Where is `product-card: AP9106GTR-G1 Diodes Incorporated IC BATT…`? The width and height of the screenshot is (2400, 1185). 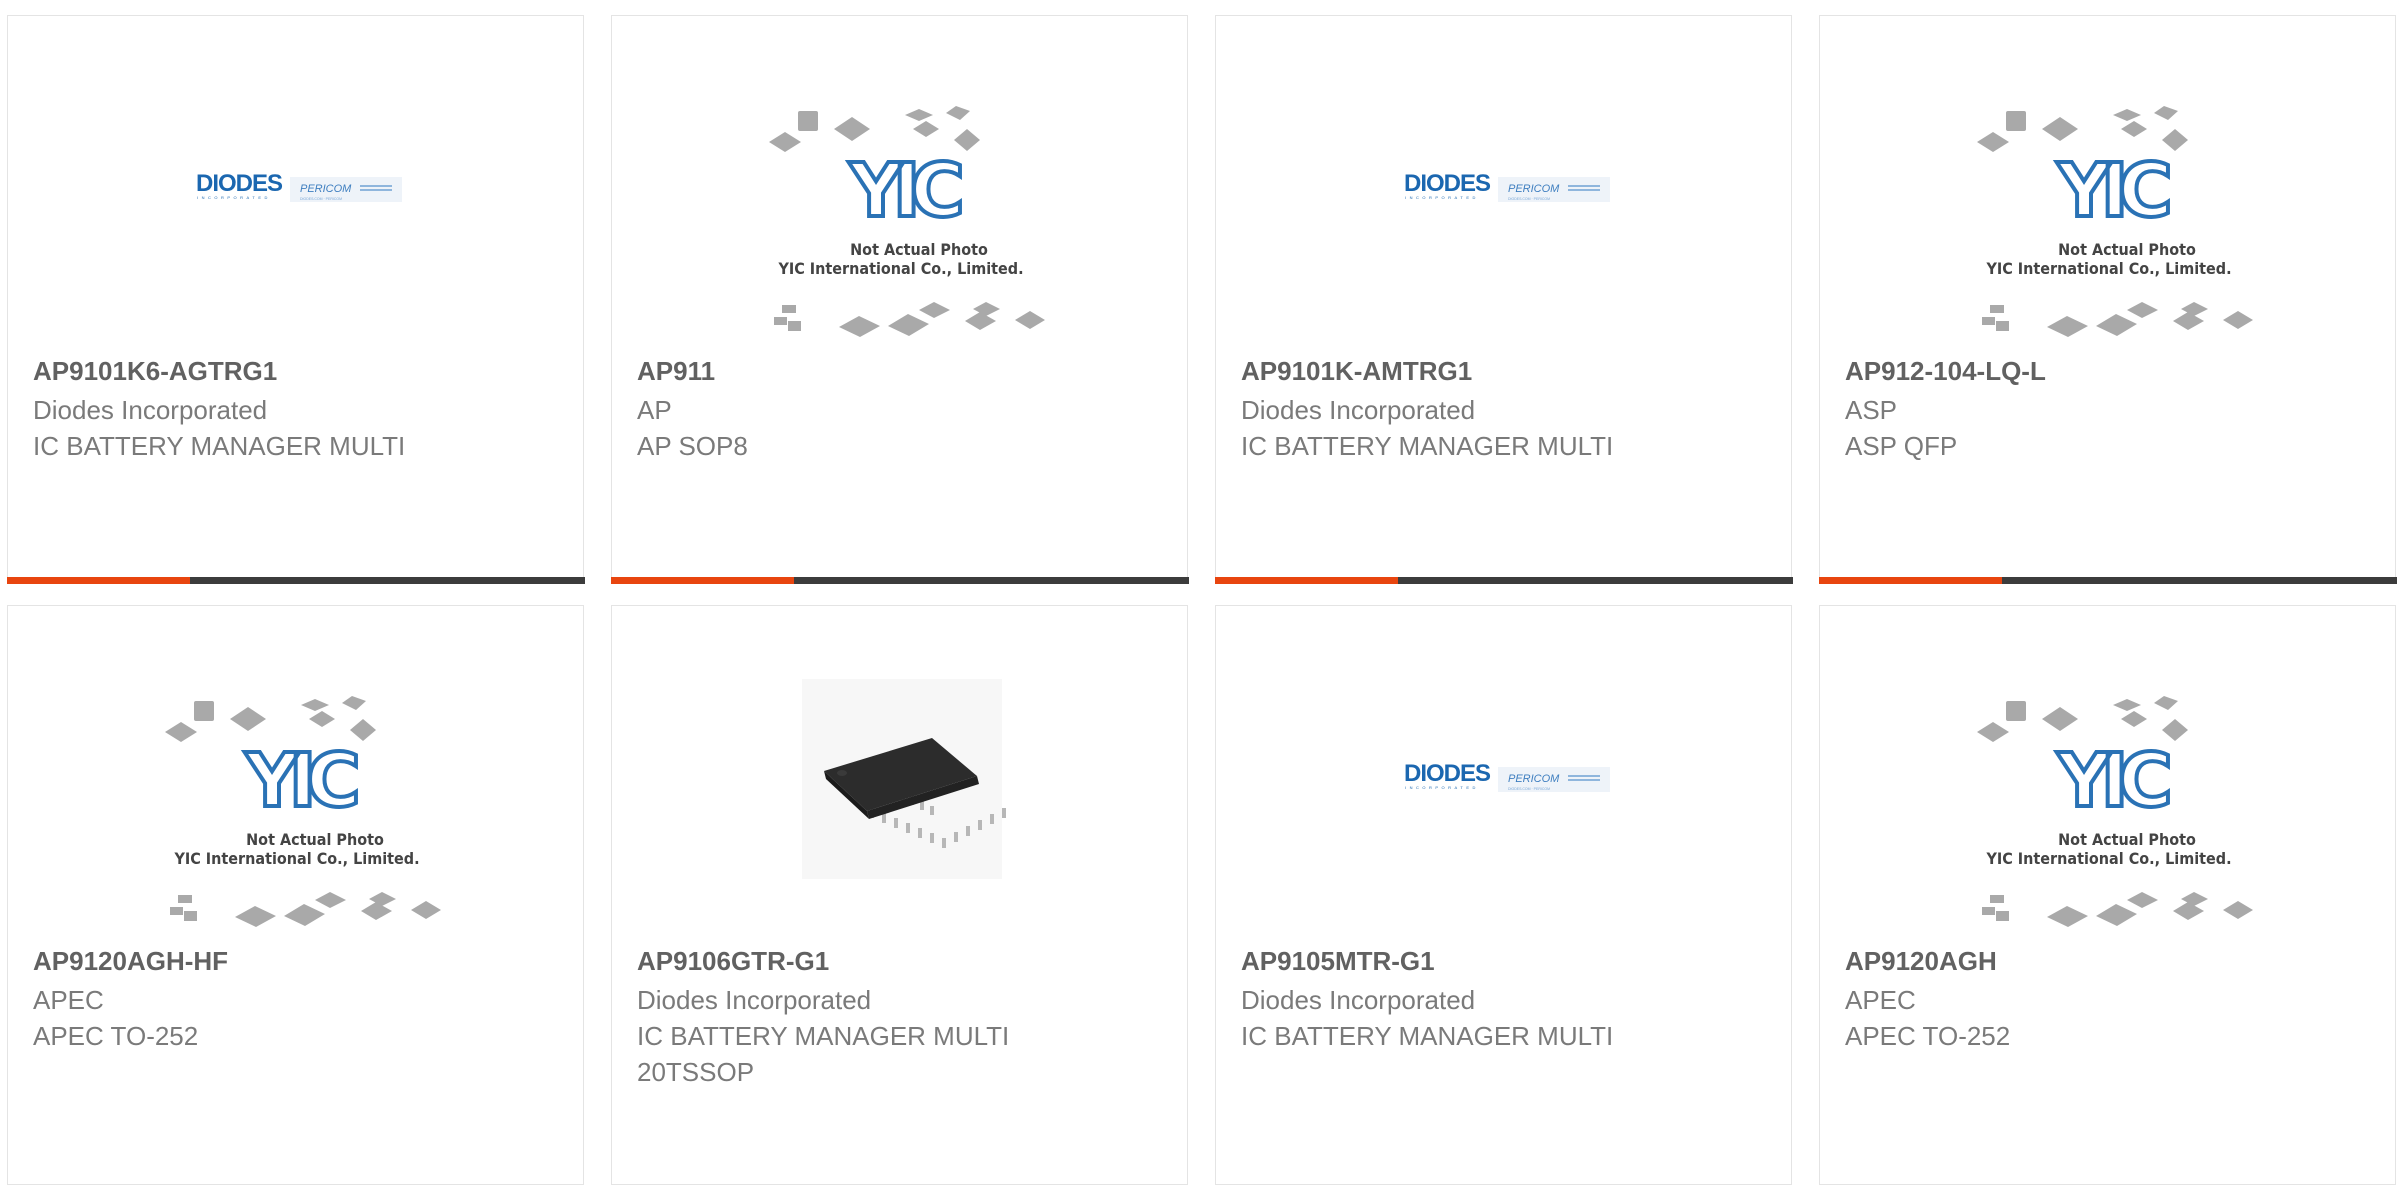 product-card: AP9106GTR-G1 Diodes Incorporated IC BATT… is located at coordinates (899, 895).